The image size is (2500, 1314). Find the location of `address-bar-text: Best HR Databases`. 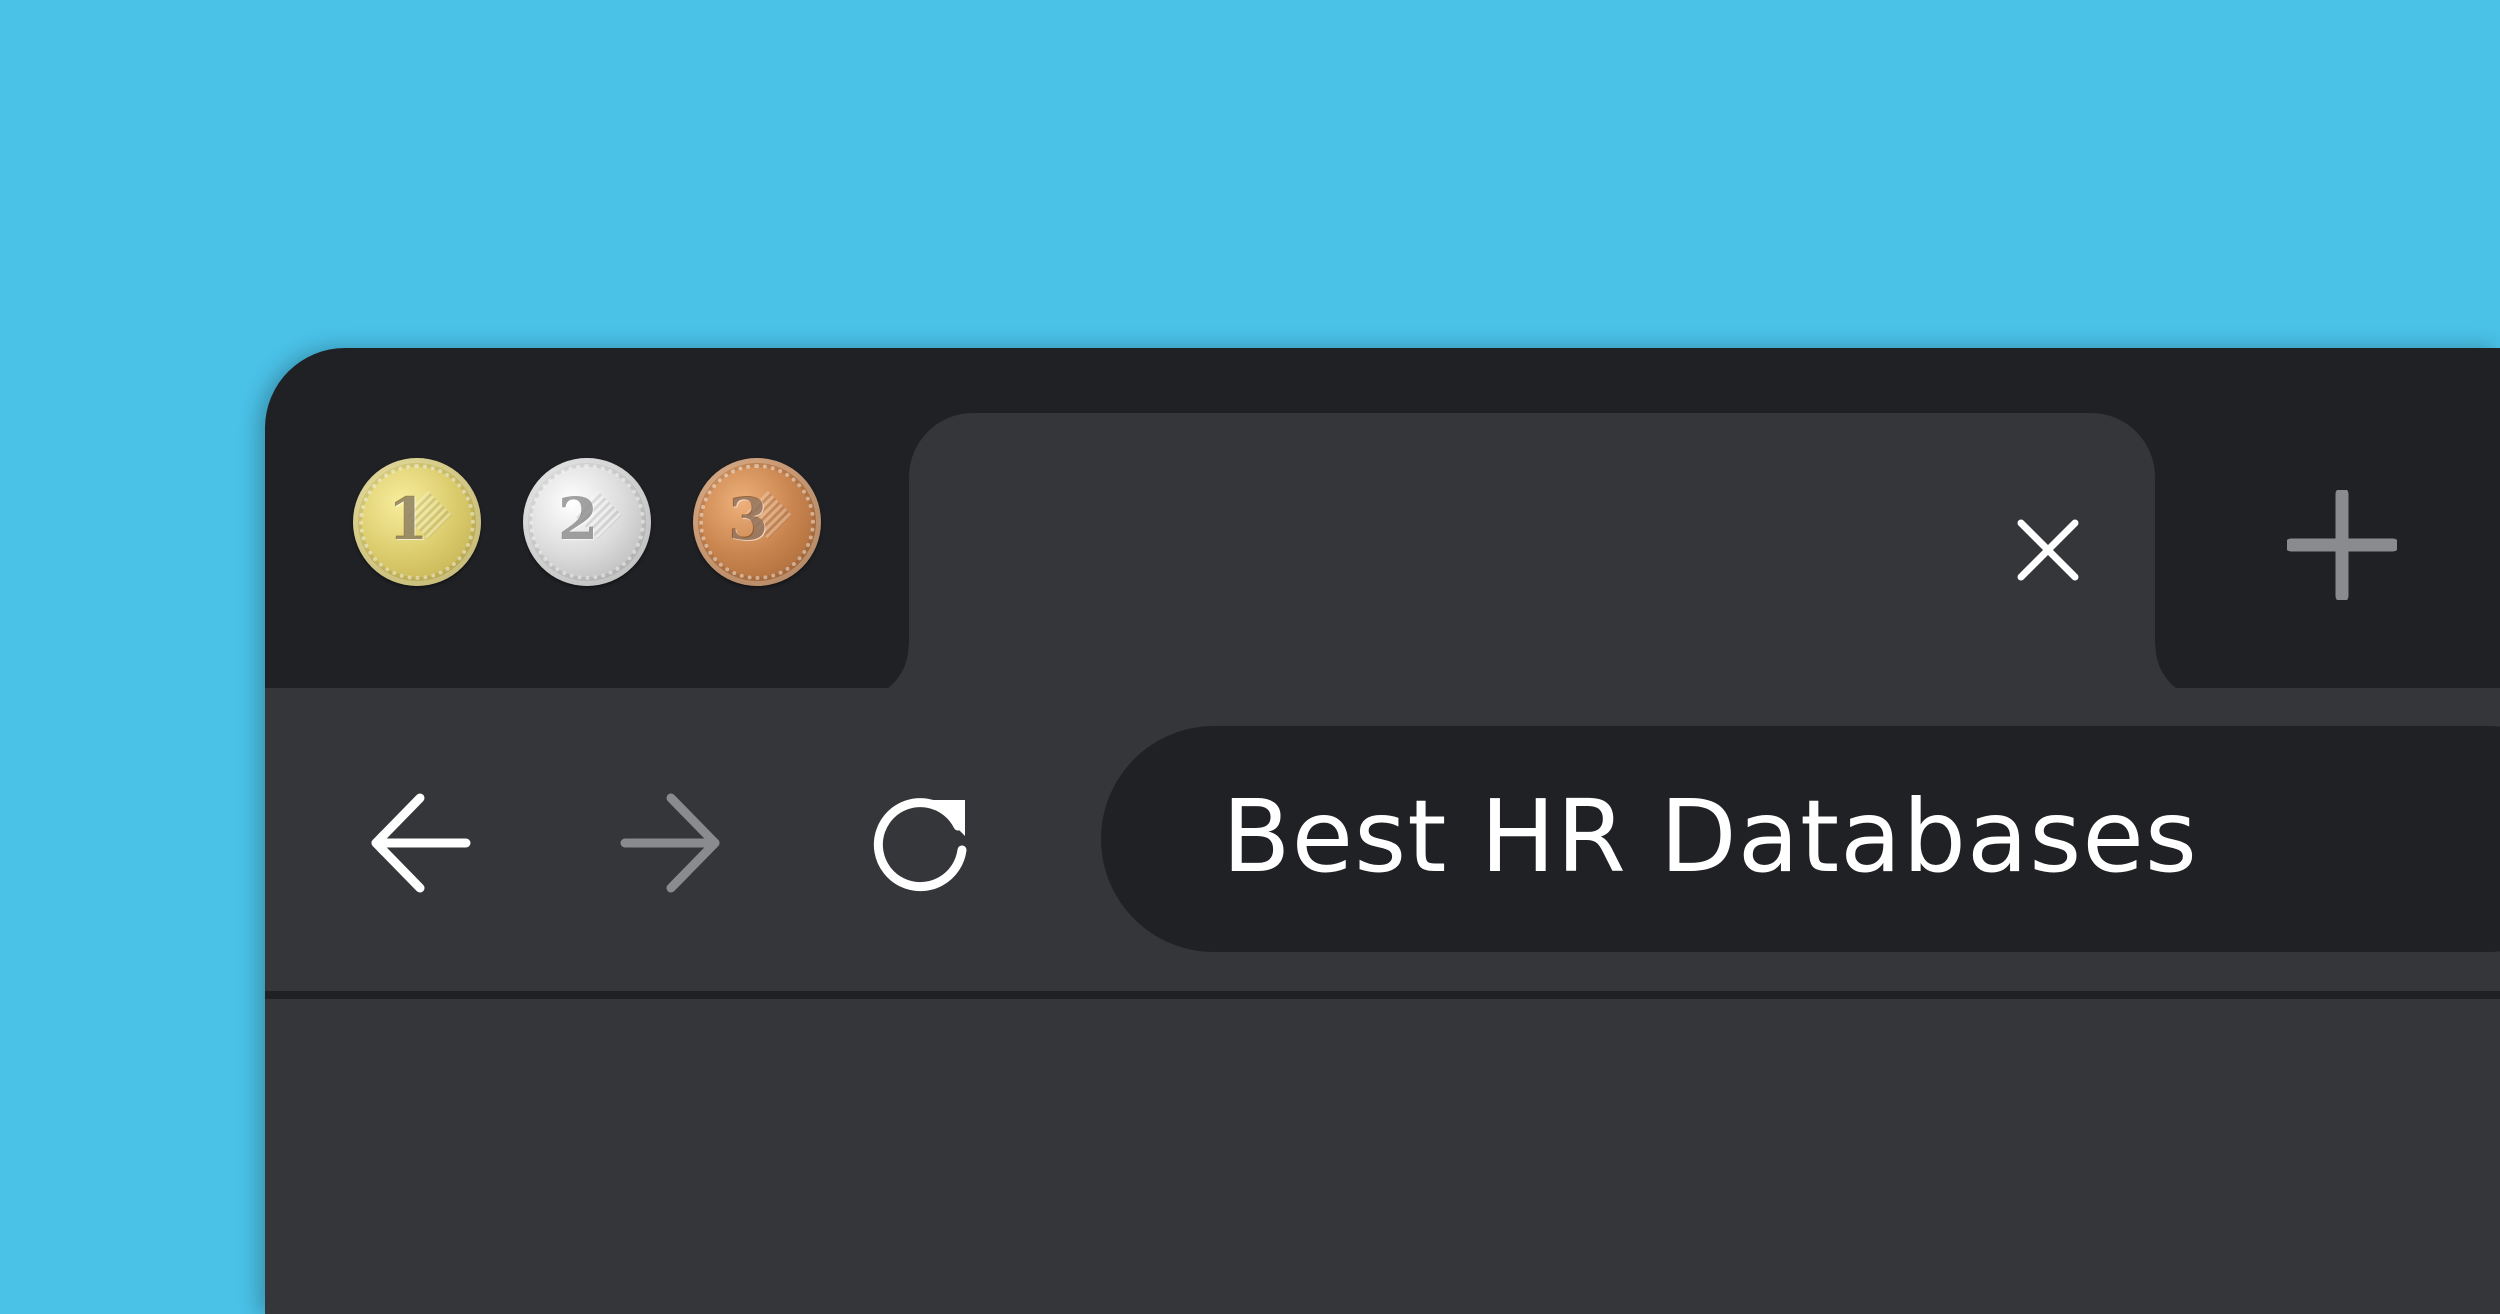

address-bar-text: Best HR Databases is located at coordinates (1710, 836).